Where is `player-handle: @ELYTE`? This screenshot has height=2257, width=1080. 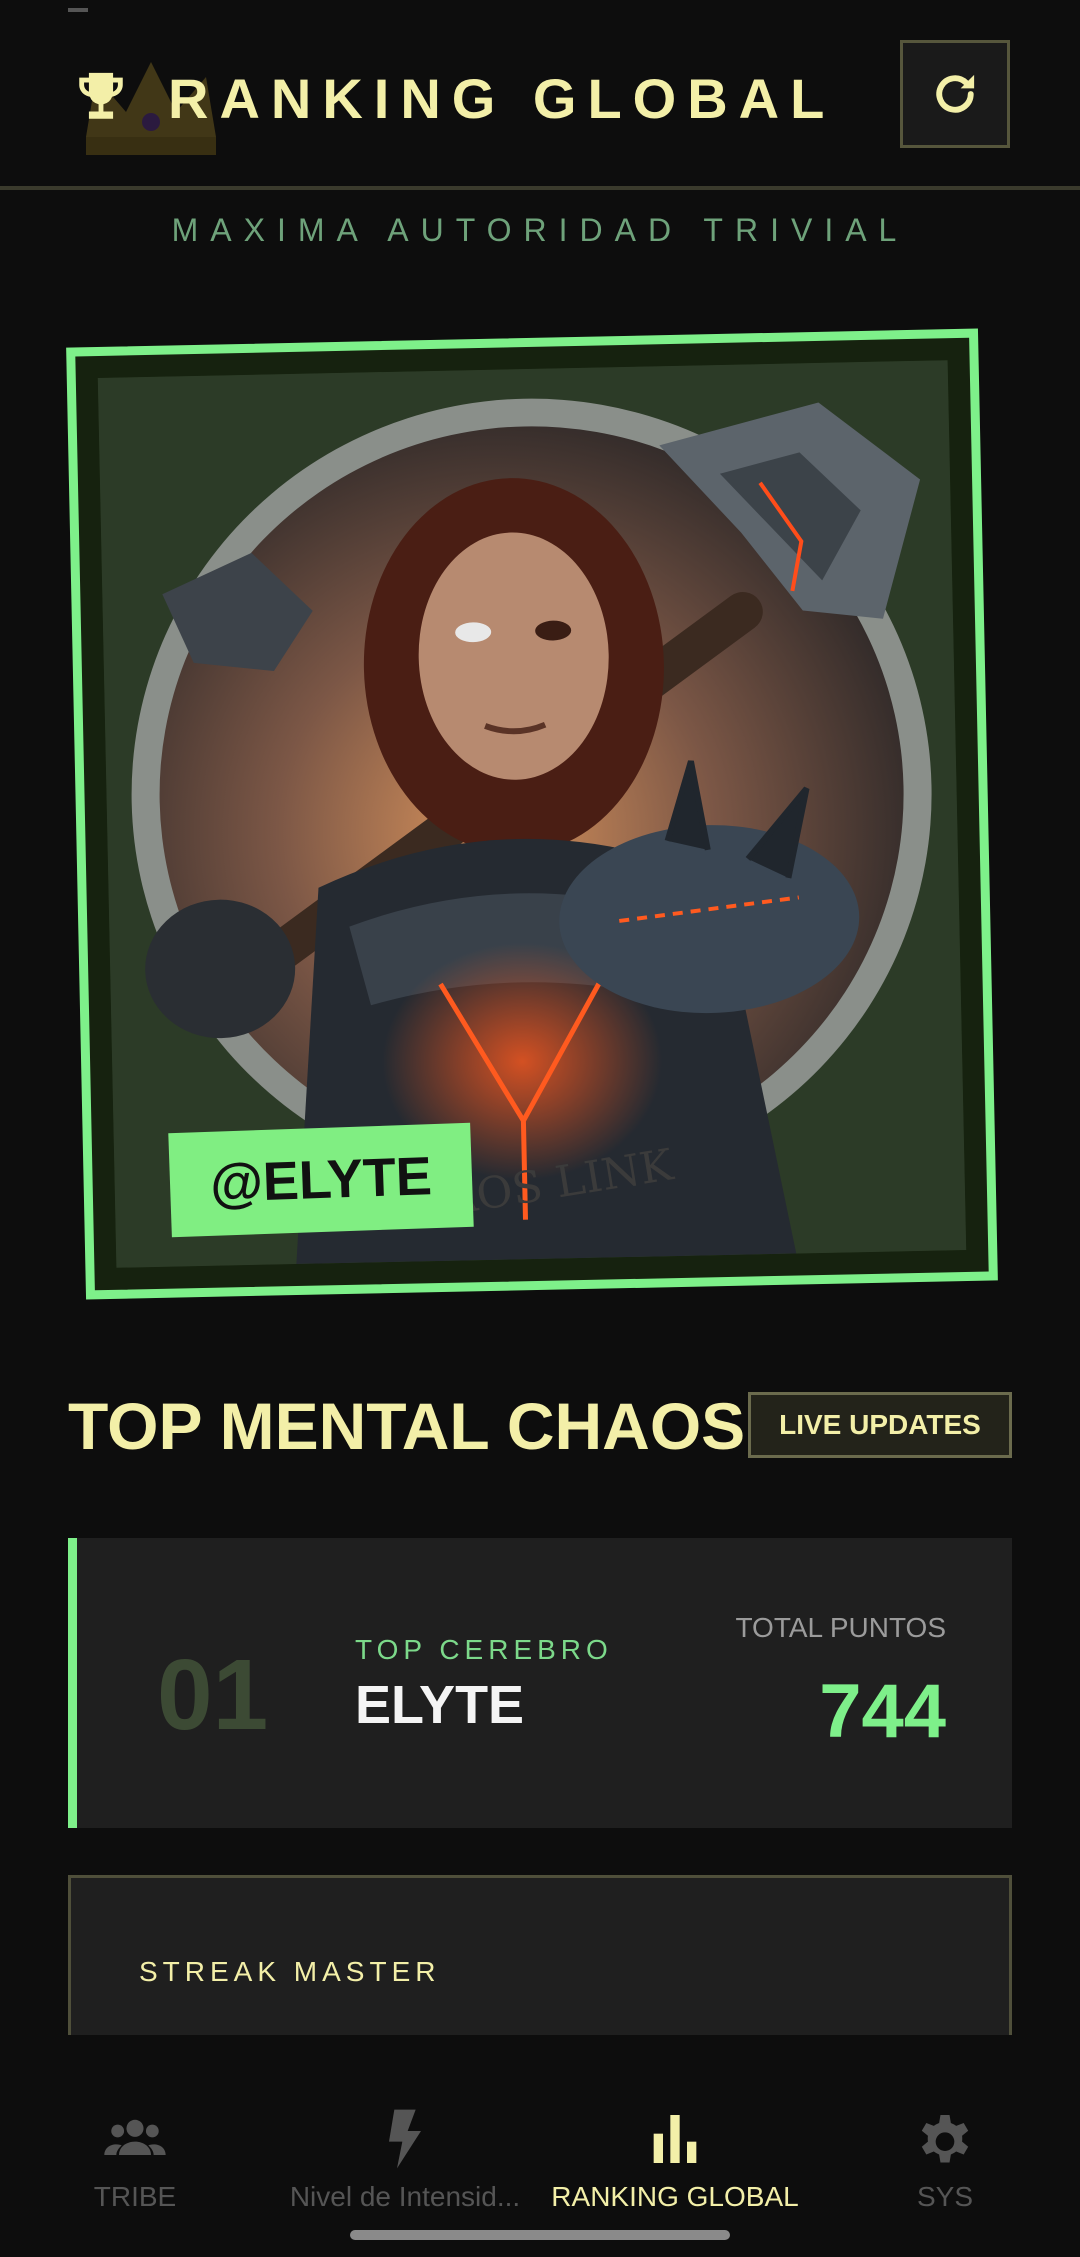
player-handle: @ELYTE is located at coordinates (321, 1180).